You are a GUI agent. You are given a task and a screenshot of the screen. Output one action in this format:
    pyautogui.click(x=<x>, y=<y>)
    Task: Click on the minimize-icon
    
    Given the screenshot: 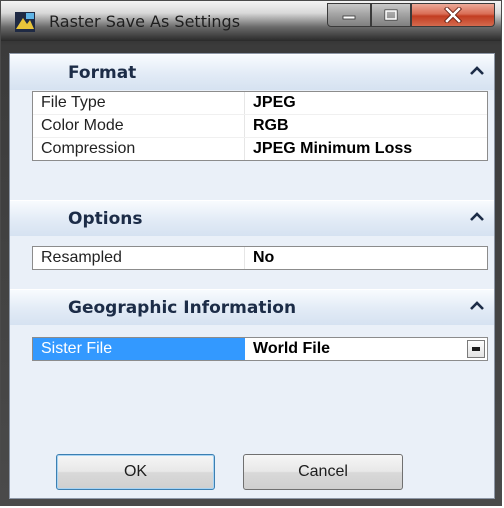 What is the action you would take?
    pyautogui.click(x=349, y=17)
    